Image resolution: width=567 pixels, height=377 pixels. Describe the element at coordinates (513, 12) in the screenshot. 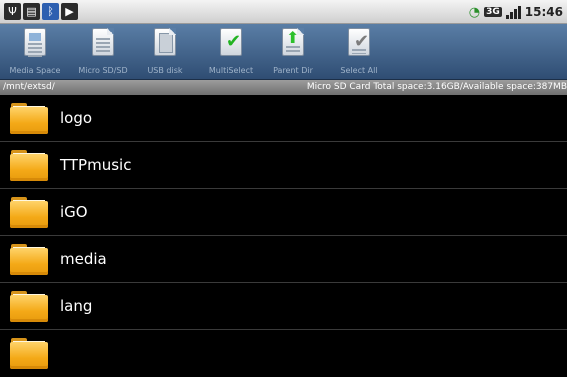

I see `signal-icon` at that location.